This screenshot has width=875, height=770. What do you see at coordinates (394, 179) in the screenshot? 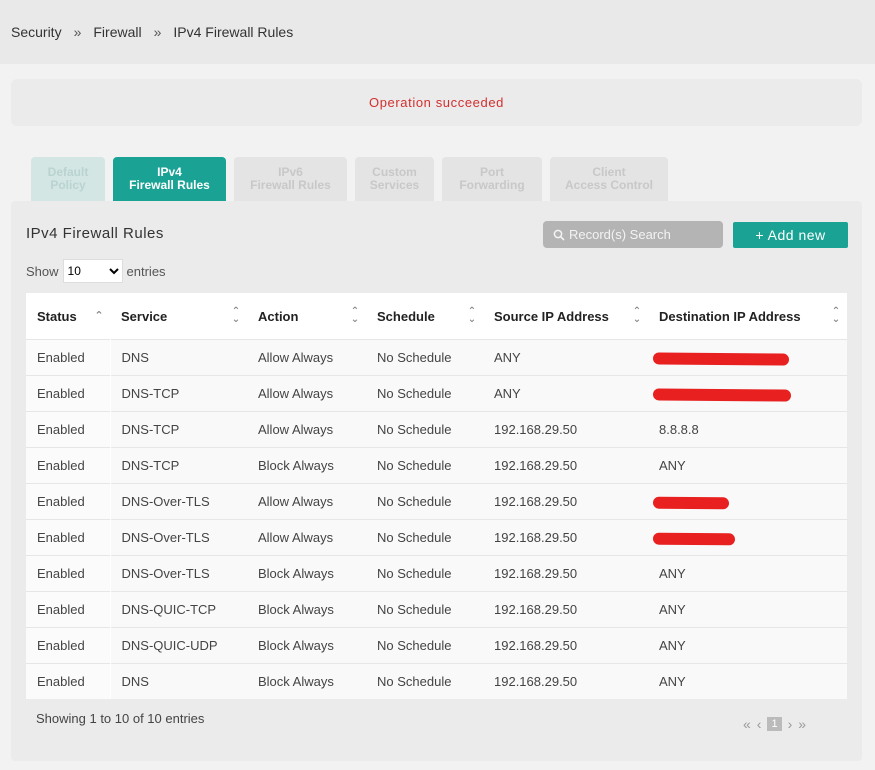
I see `tab-custom-services: Custom Services` at bounding box center [394, 179].